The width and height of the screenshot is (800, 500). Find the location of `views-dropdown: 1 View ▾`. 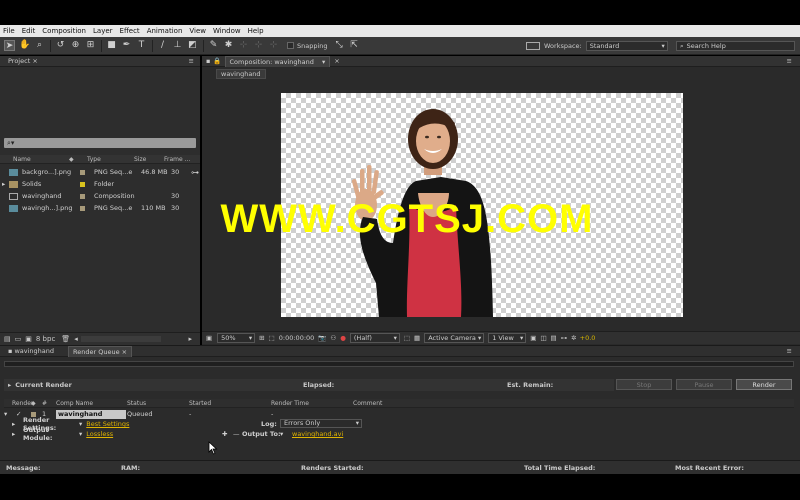

views-dropdown: 1 View ▾ is located at coordinates (507, 338).